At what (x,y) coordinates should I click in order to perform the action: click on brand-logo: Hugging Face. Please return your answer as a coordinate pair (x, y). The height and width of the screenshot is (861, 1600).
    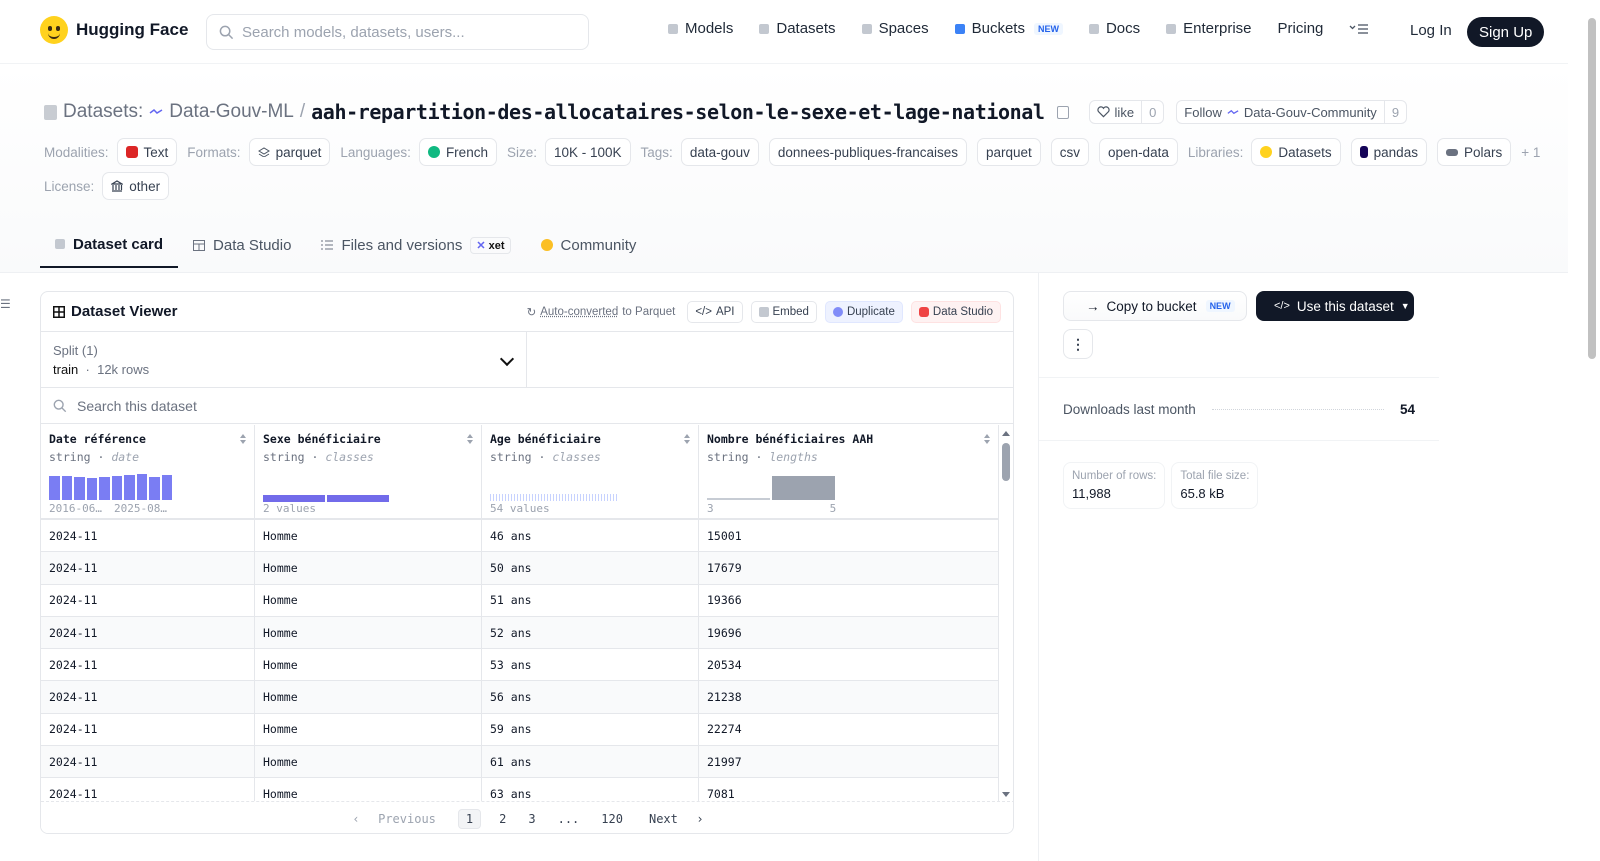
    Looking at the image, I should click on (114, 30).